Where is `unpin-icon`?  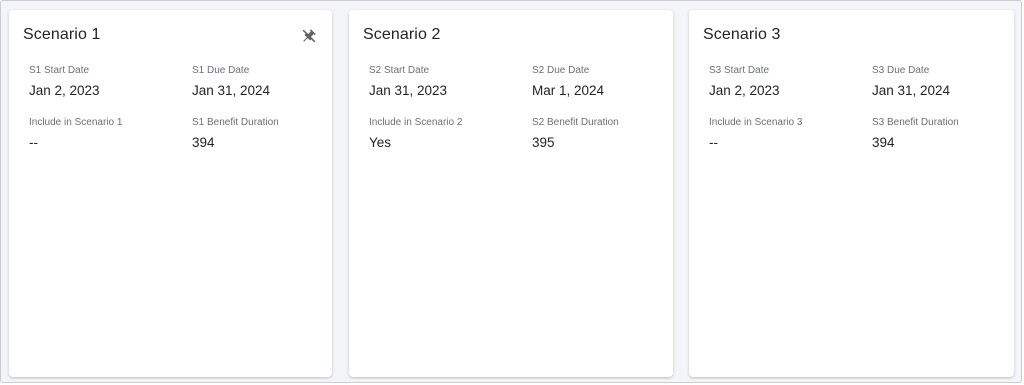
unpin-icon is located at coordinates (309, 36).